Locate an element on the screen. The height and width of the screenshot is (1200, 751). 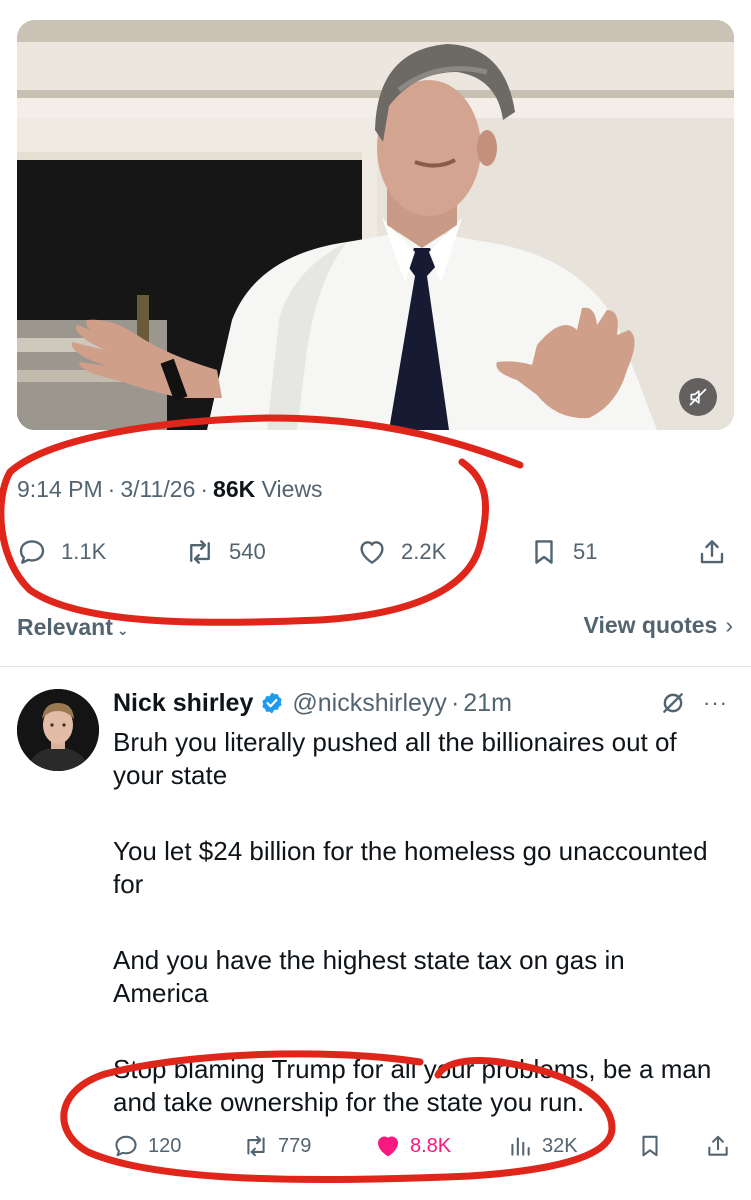
author-name: Nick shirley is located at coordinates (183, 703).